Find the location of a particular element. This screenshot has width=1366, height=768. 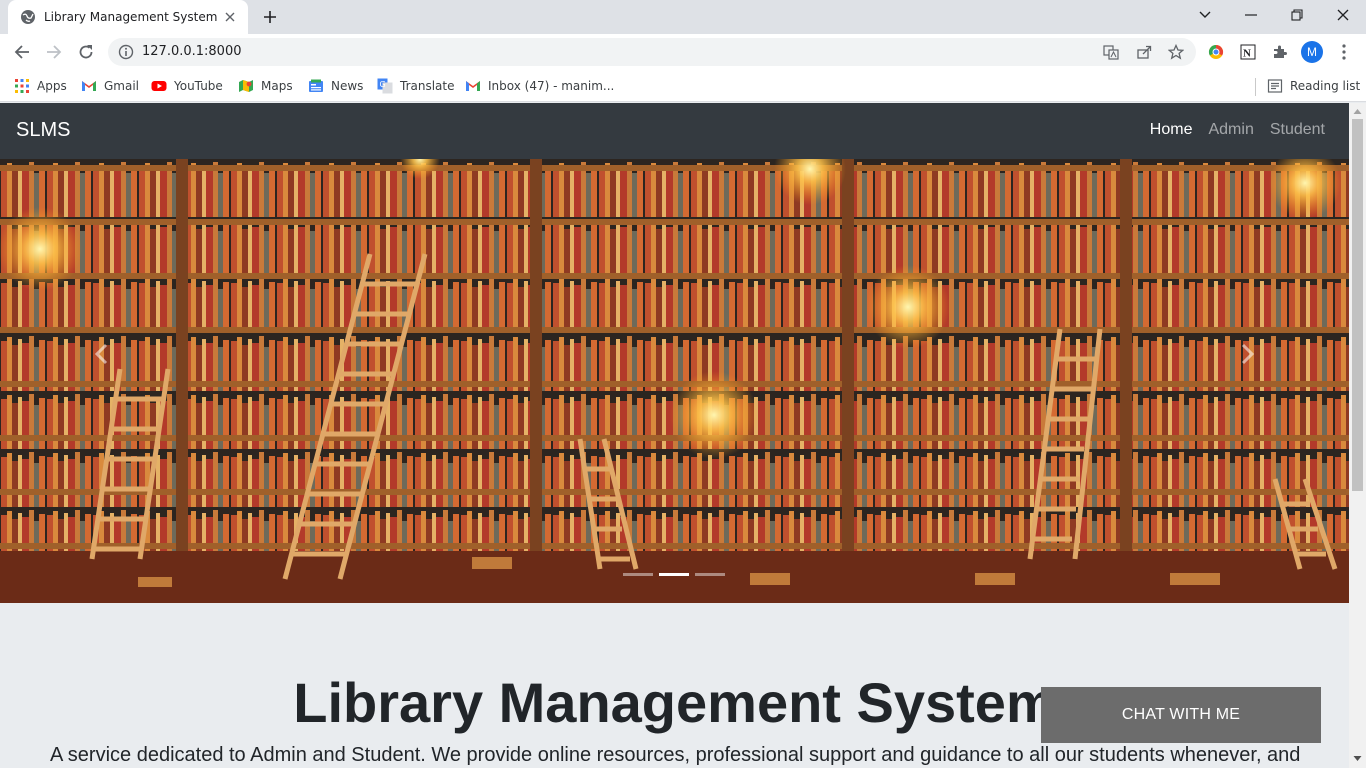

bookmark-label: Apps is located at coordinates (52, 86).